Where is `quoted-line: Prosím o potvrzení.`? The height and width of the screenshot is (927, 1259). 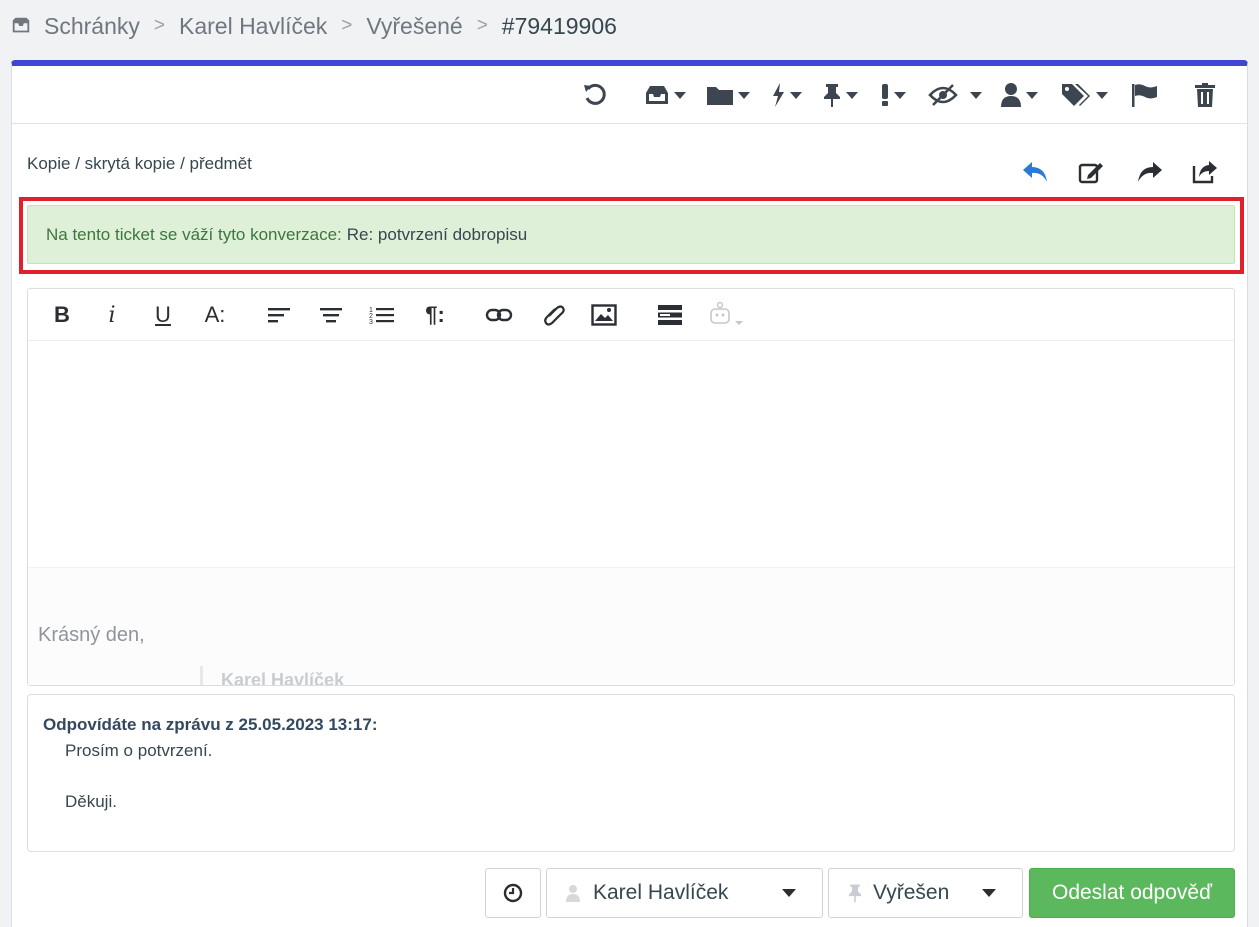 quoted-line: Prosím o potvrzení. is located at coordinates (139, 750).